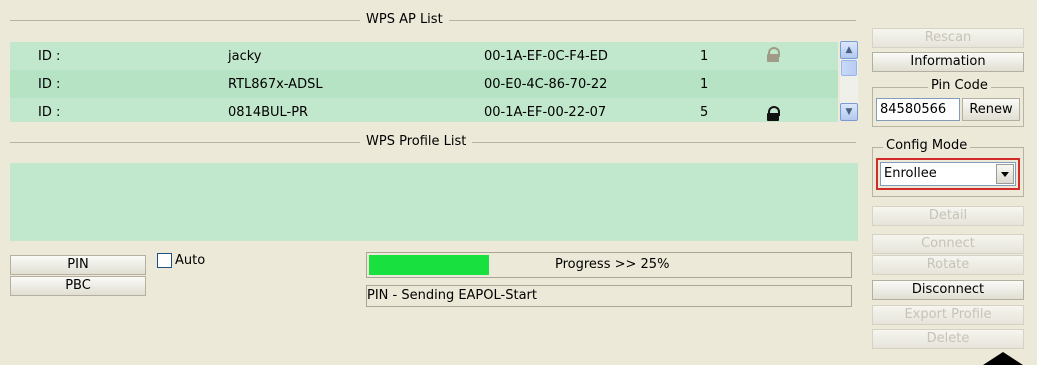 The width and height of the screenshot is (1037, 365). Describe the element at coordinates (545, 112) in the screenshot. I see `ap-mac: 00-1A-EF-00-22-07` at that location.